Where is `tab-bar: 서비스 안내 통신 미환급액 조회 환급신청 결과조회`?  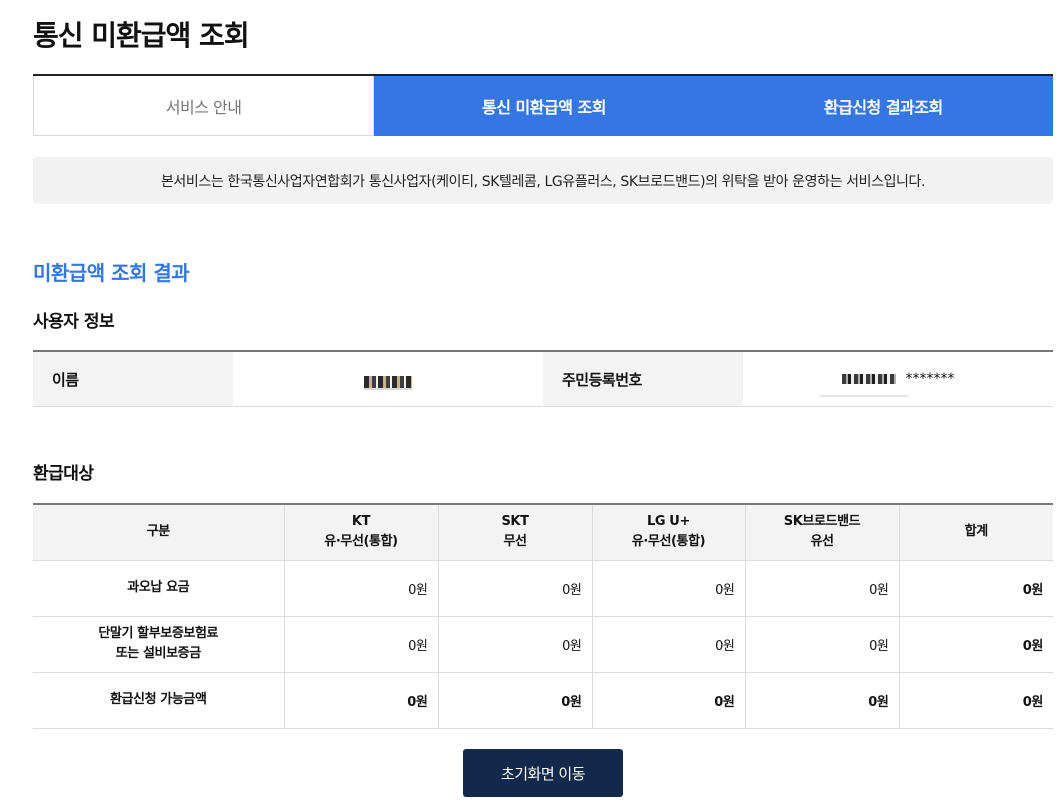 tab-bar: 서비스 안내 통신 미환급액 조회 환급신청 결과조회 is located at coordinates (543, 105).